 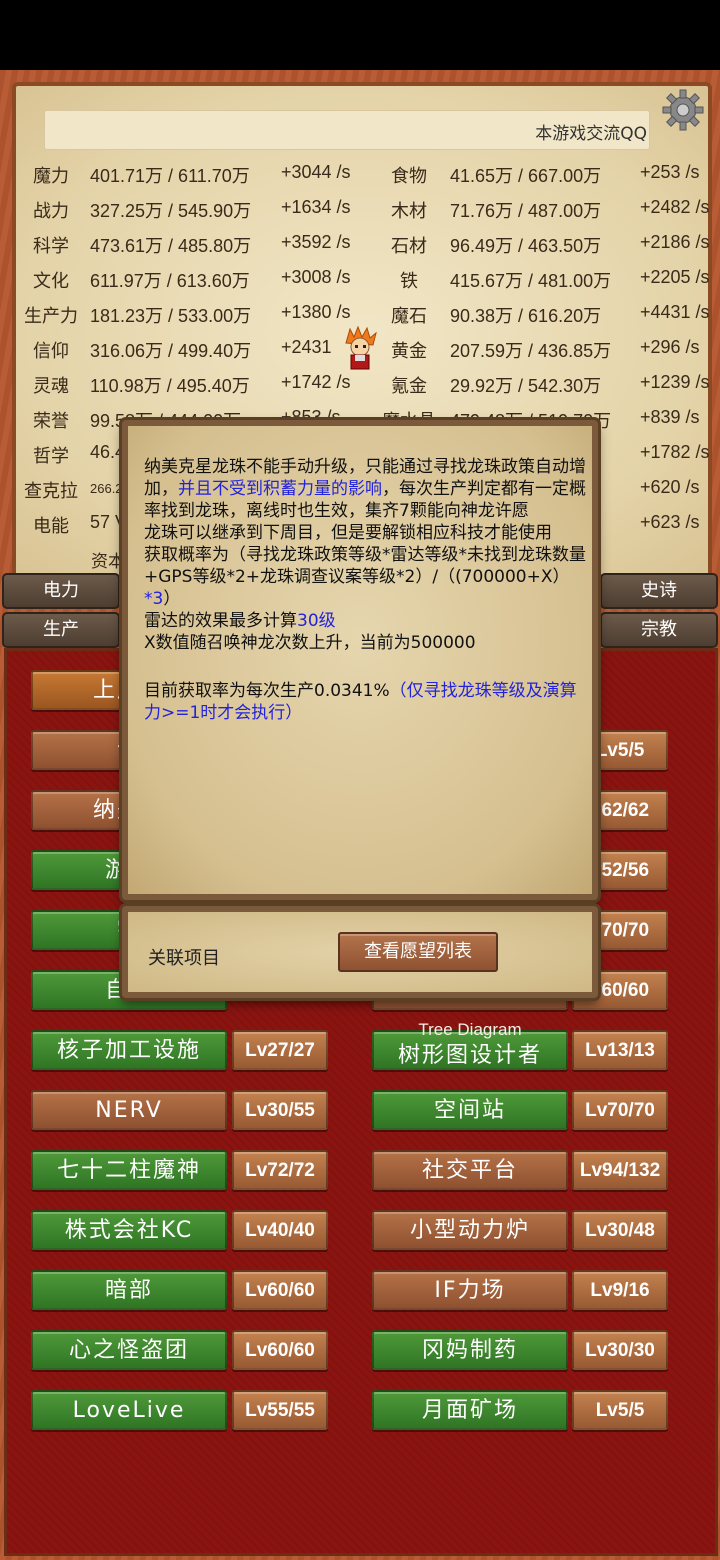 I want to click on resource-rate: +623 /s, so click(x=670, y=522).